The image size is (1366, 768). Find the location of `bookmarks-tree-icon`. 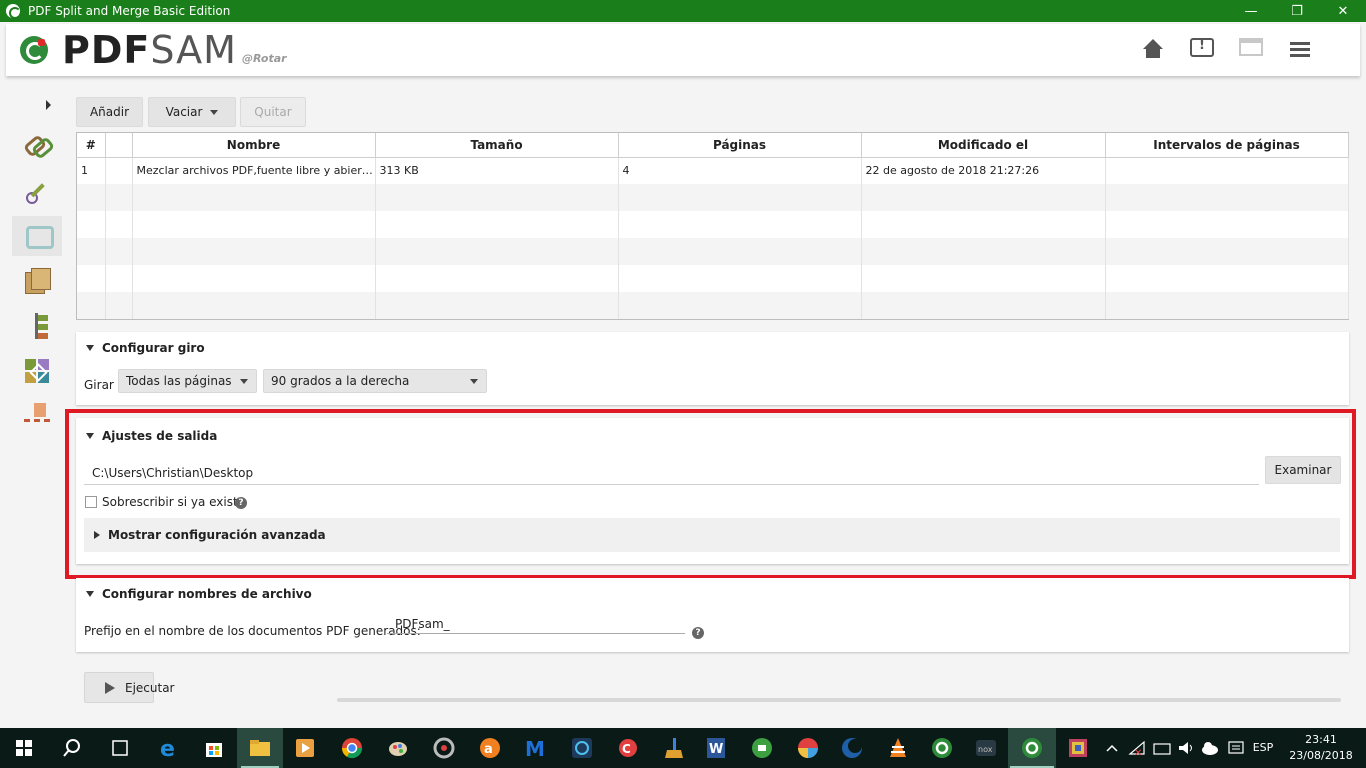

bookmarks-tree-icon is located at coordinates (37, 326).